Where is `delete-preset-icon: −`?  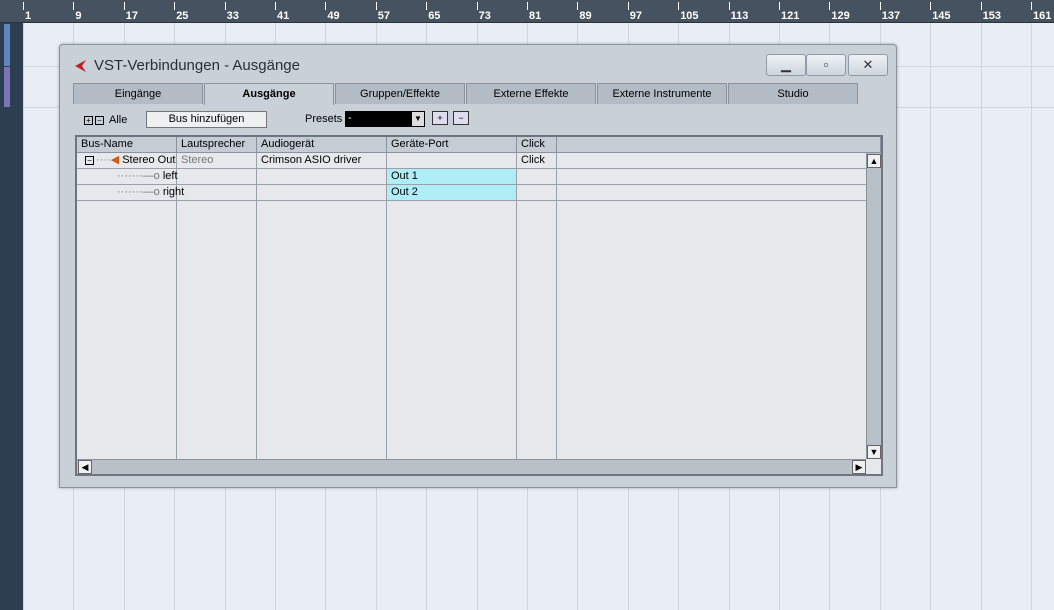
delete-preset-icon: − is located at coordinates (461, 118).